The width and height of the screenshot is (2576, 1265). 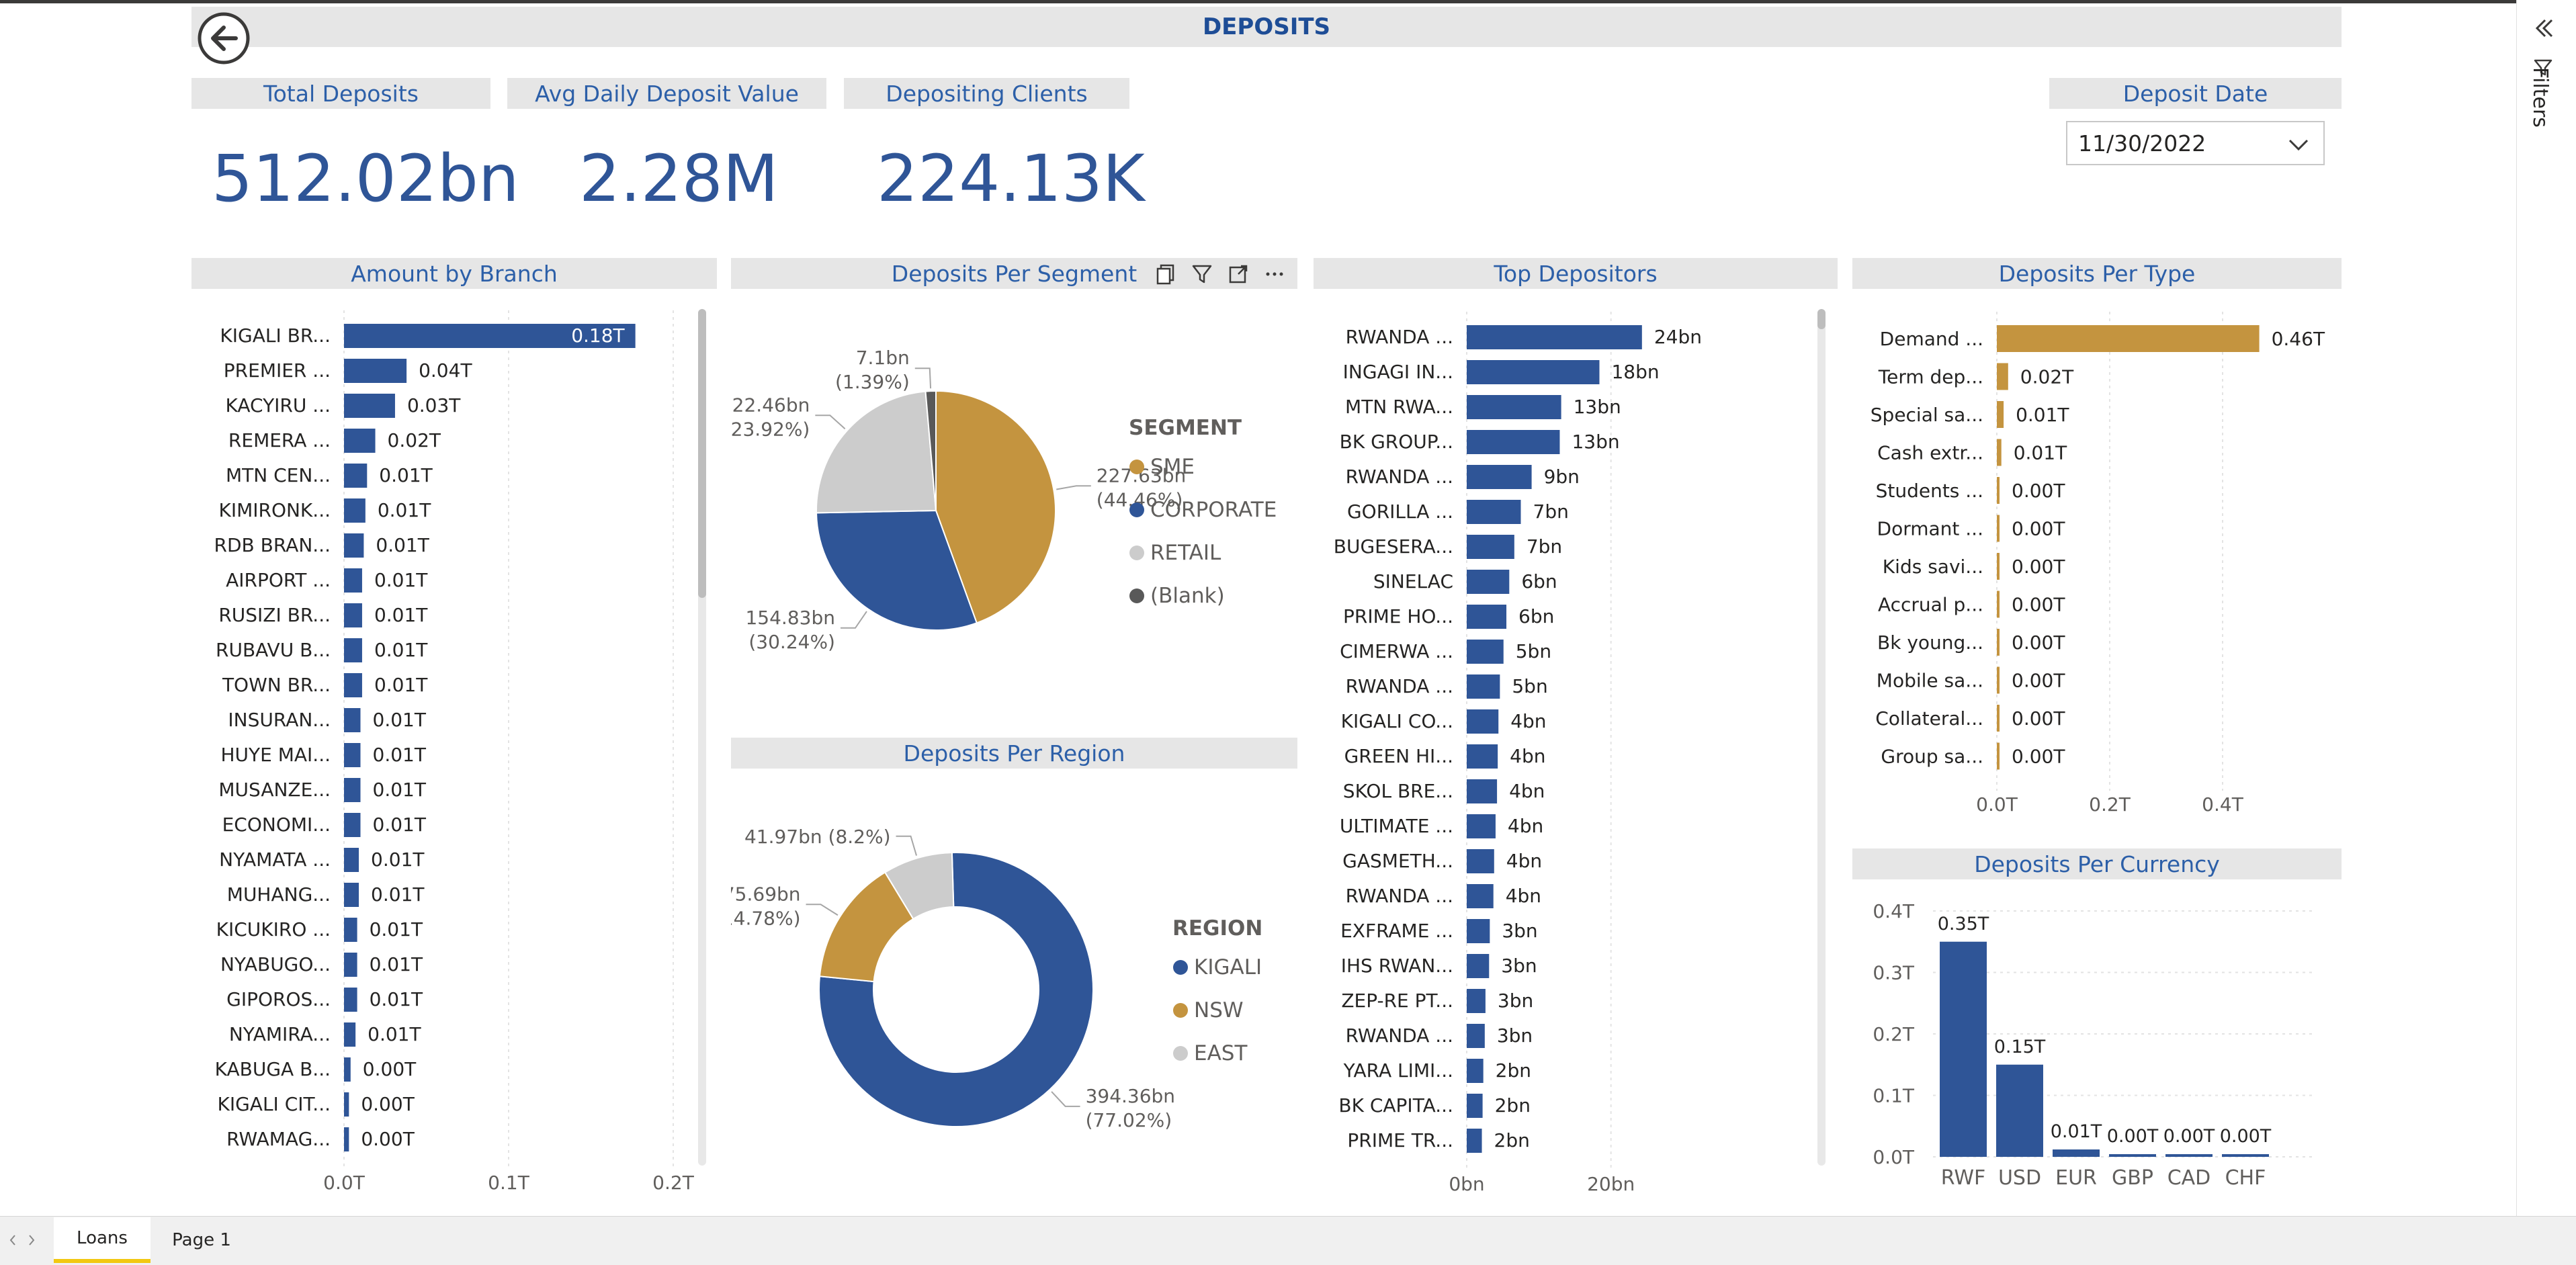 I want to click on kpi-depositing-clients-value: 224.13K, so click(x=1011, y=178).